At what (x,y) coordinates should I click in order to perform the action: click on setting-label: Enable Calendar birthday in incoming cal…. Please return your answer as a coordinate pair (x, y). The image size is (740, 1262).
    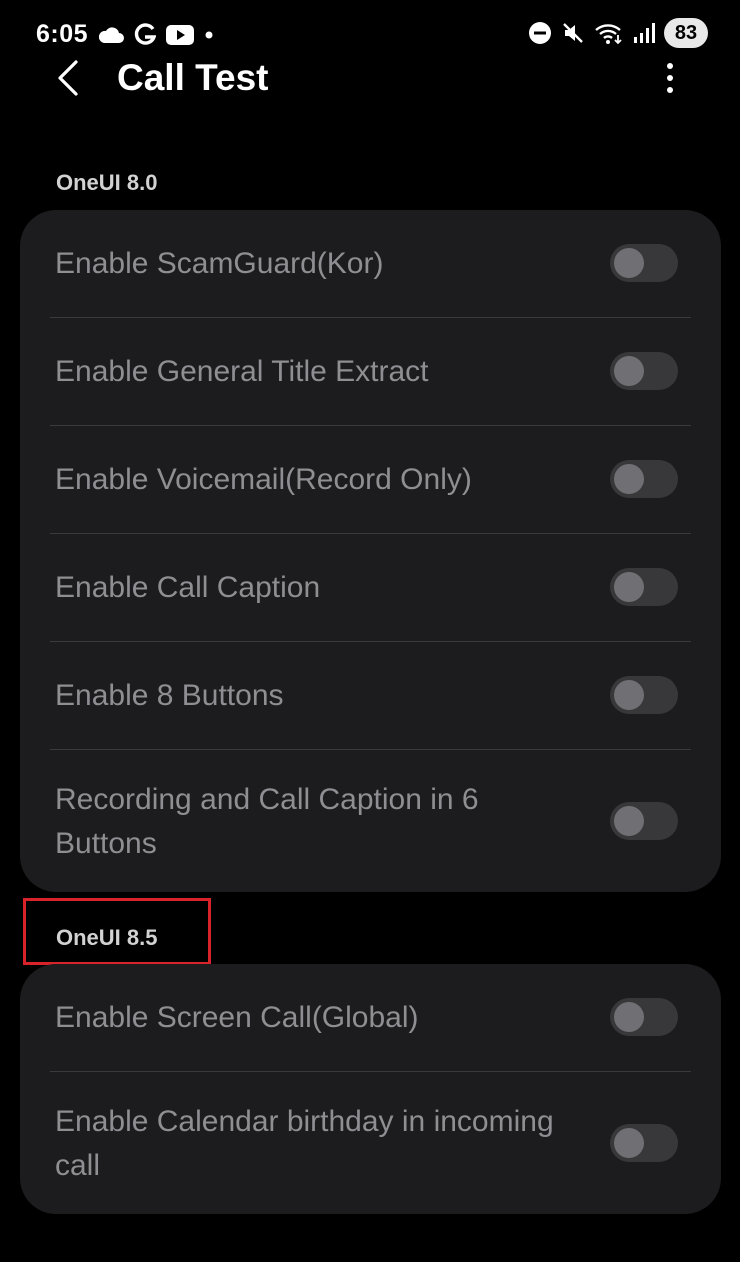
    Looking at the image, I should click on (304, 1143).